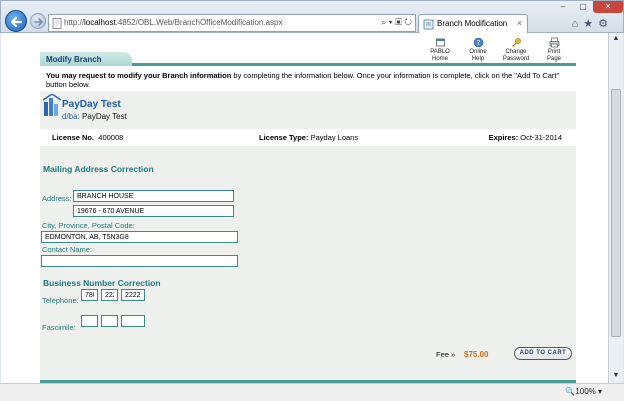 The width and height of the screenshot is (624, 401). Describe the element at coordinates (89, 321) in the screenshot. I see `fax-area-input` at that location.